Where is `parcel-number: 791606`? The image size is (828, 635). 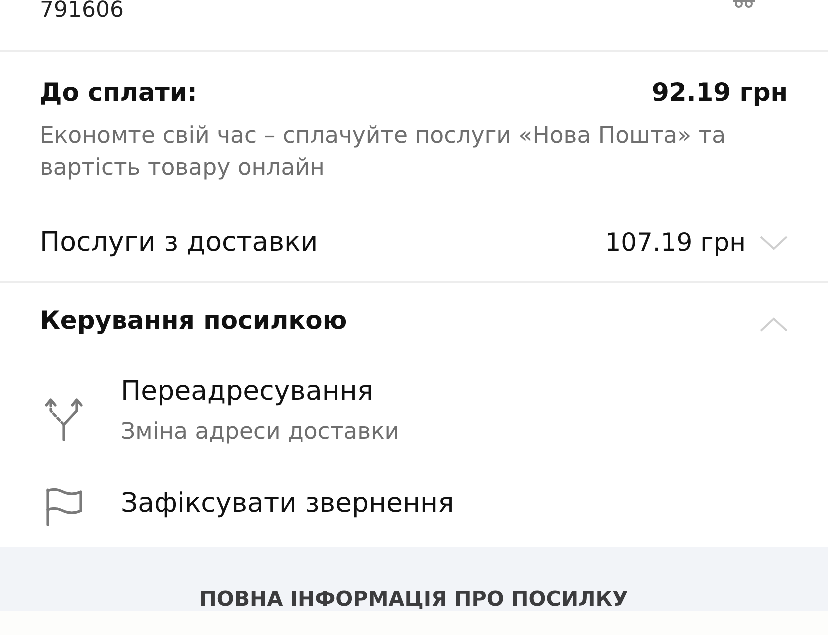 parcel-number: 791606 is located at coordinates (82, 11).